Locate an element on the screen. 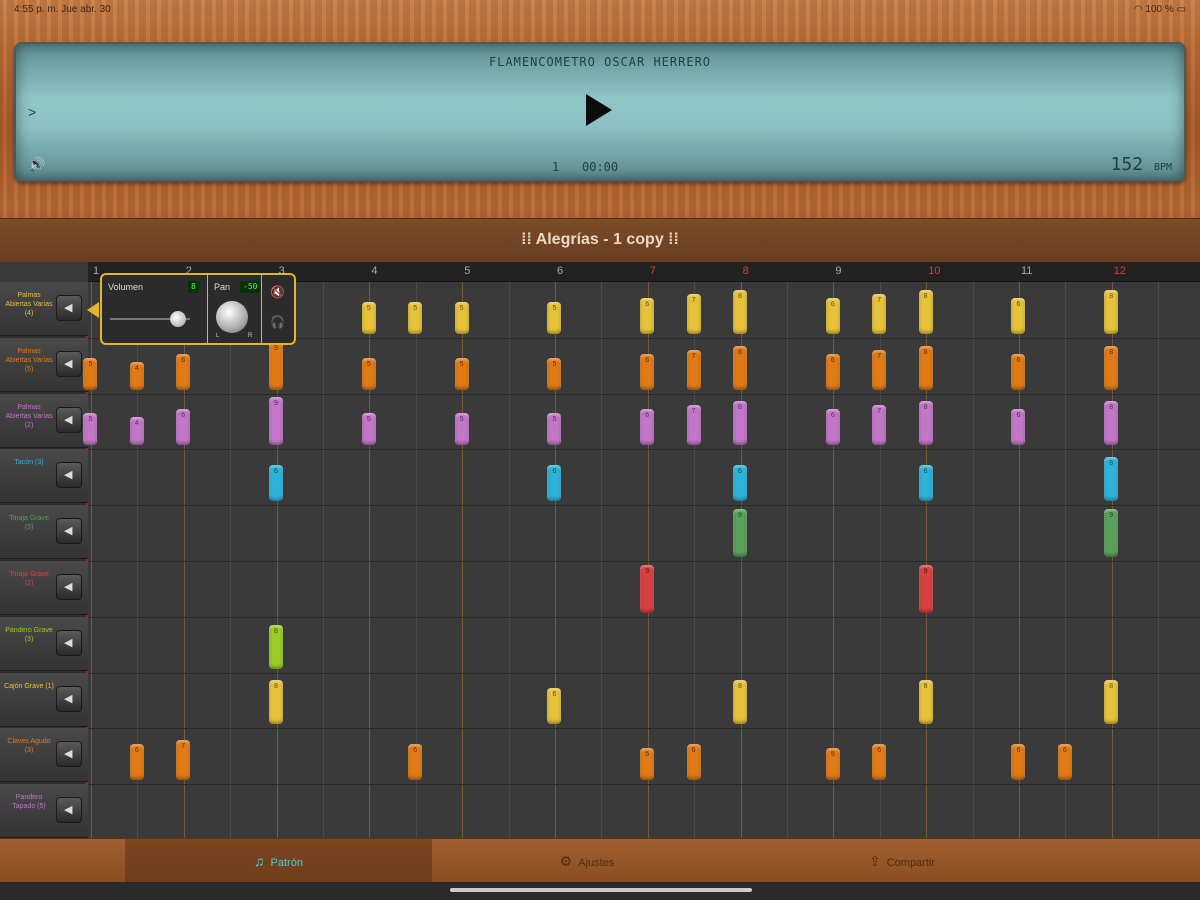  track-label: Pandero Tapado (5) ◀ is located at coordinates (44, 811).